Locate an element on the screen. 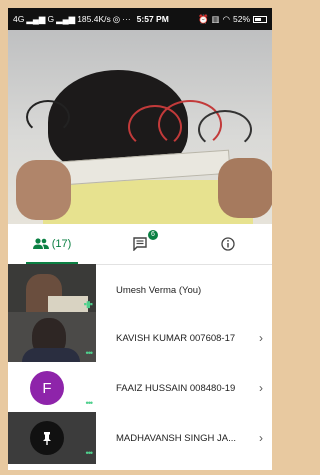  alarm-icon: ⏰ is located at coordinates (203, 18).